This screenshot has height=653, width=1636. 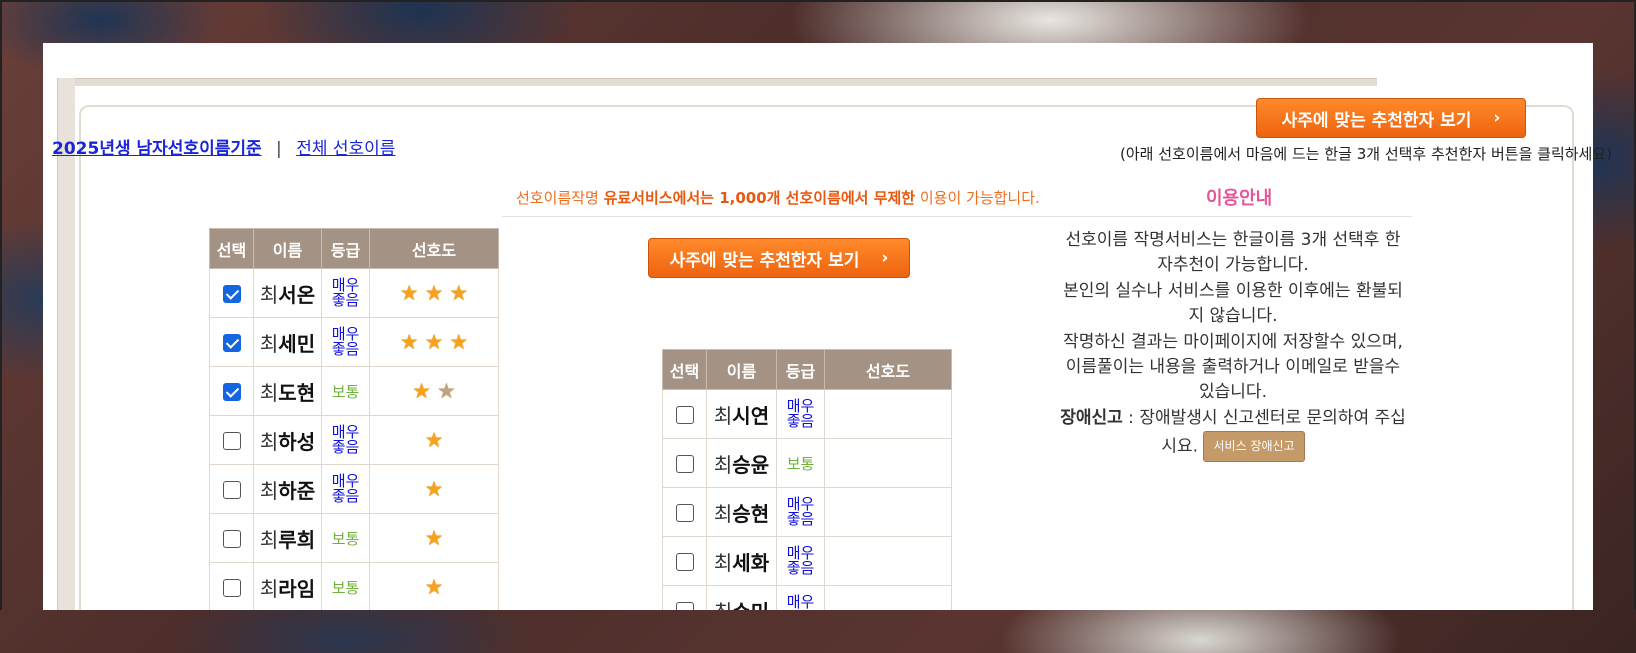 I want to click on name-cell: 최라임, so click(x=287, y=587).